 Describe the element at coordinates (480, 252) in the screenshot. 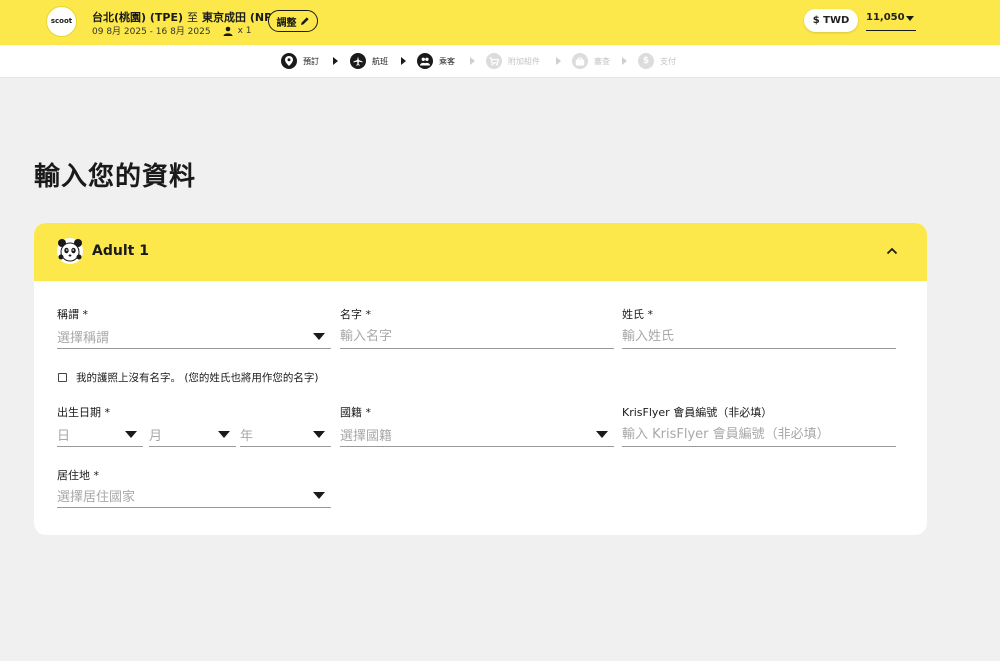

I see `passenger-card-header: Adult 1` at that location.